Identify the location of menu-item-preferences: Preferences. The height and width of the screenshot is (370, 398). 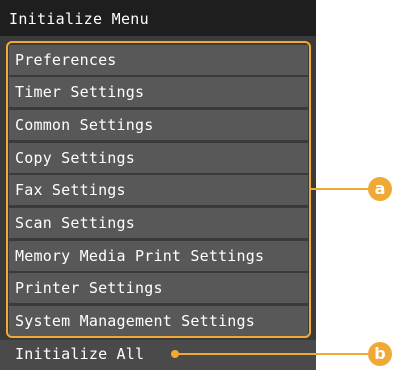
(158, 60).